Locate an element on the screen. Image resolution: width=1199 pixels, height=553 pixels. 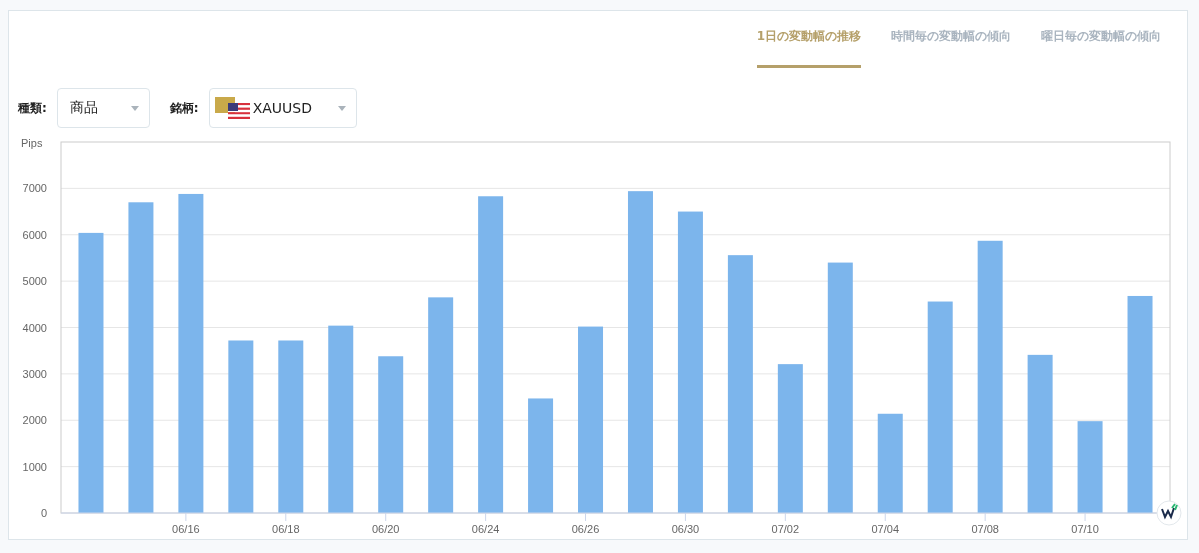
dropdown: 商品 is located at coordinates (103, 108).